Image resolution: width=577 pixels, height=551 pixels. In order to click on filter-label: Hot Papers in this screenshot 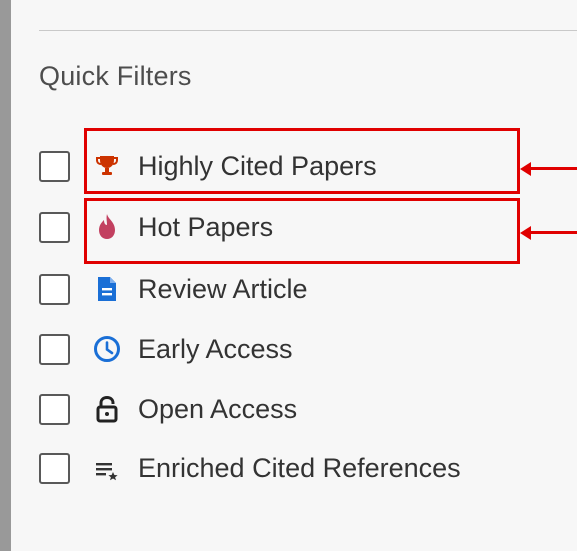, I will do `click(205, 227)`.